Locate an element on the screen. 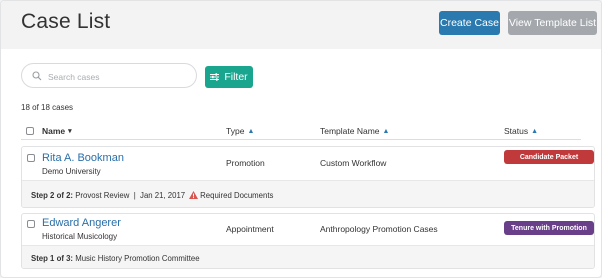 This screenshot has width=602, height=278. search-box is located at coordinates (109, 75).